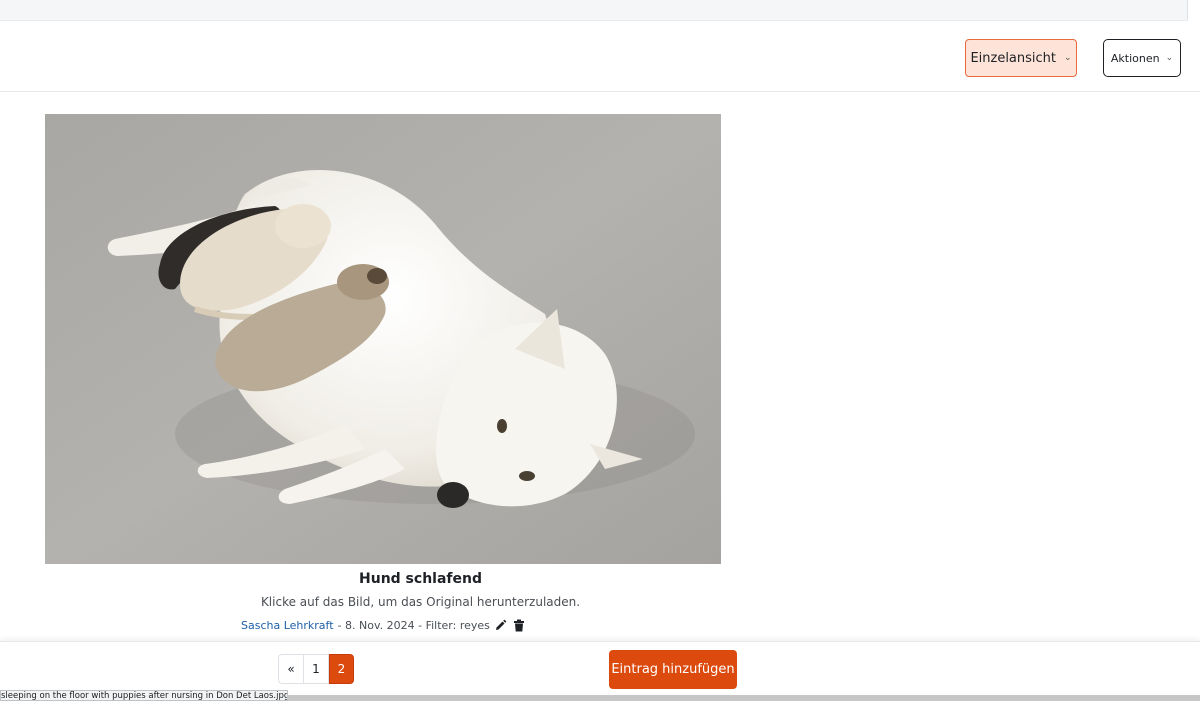 This screenshot has width=1200, height=701. Describe the element at coordinates (341, 669) in the screenshot. I see `pagination-page-2: 2` at that location.